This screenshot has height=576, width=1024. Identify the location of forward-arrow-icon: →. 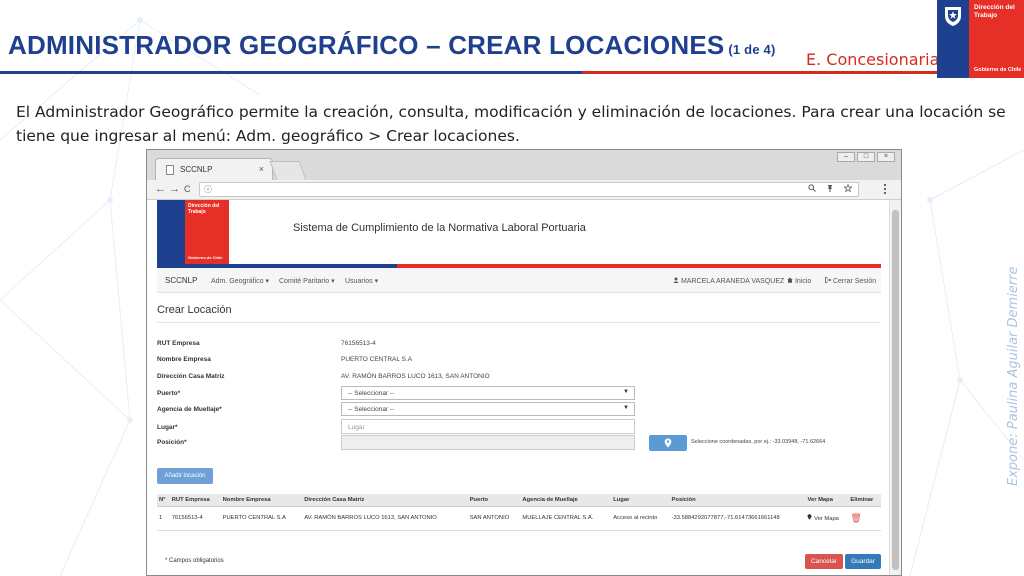
(174, 189).